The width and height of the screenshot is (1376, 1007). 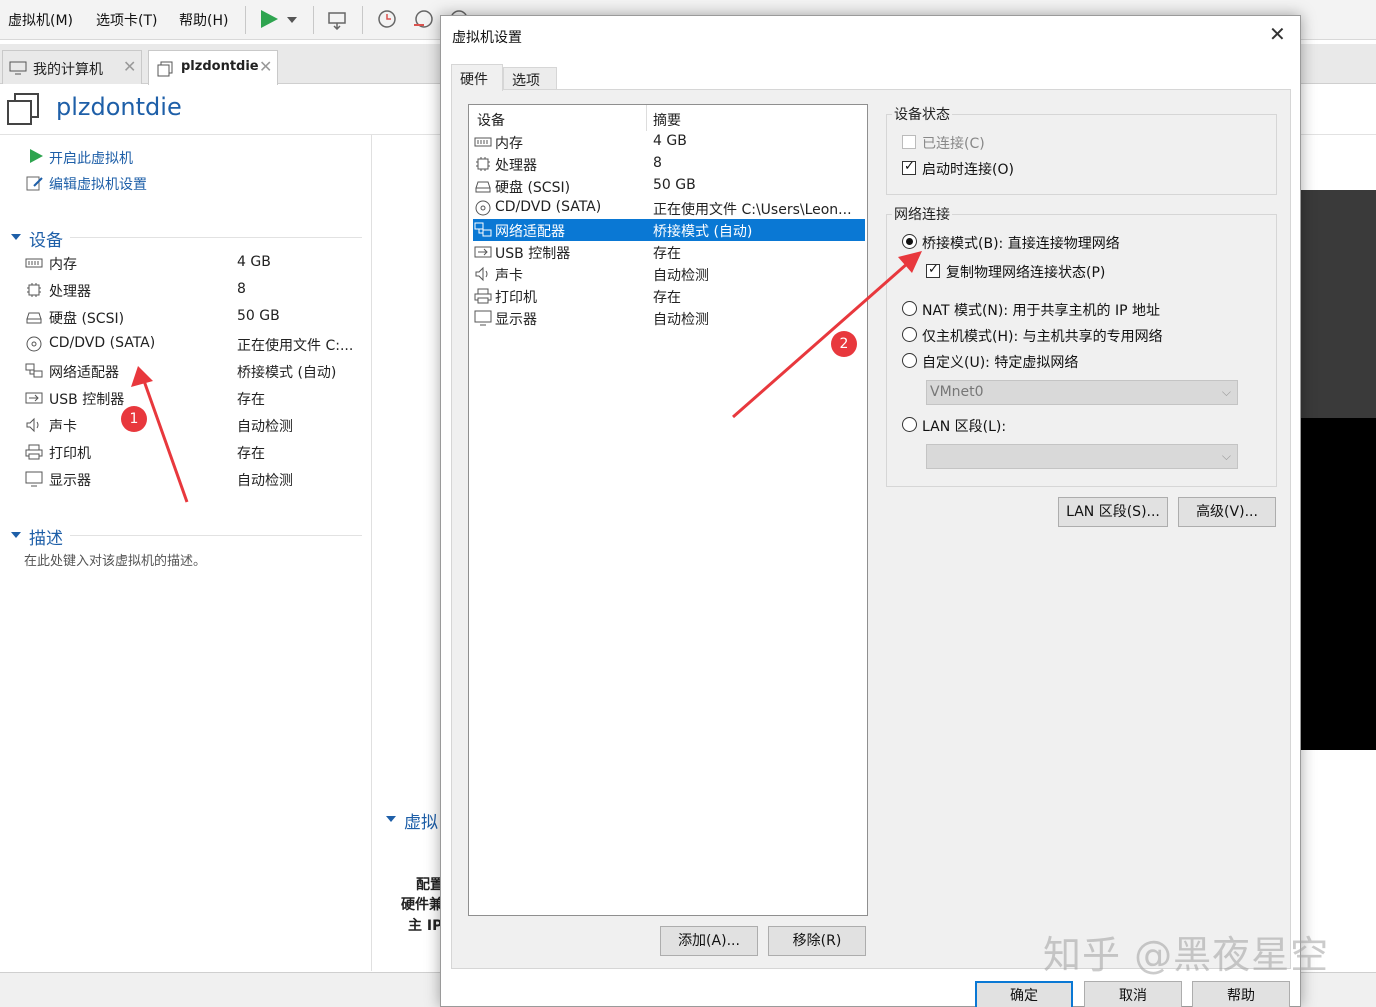 I want to click on menu-tabs: 选项卡(T), so click(x=126, y=20).